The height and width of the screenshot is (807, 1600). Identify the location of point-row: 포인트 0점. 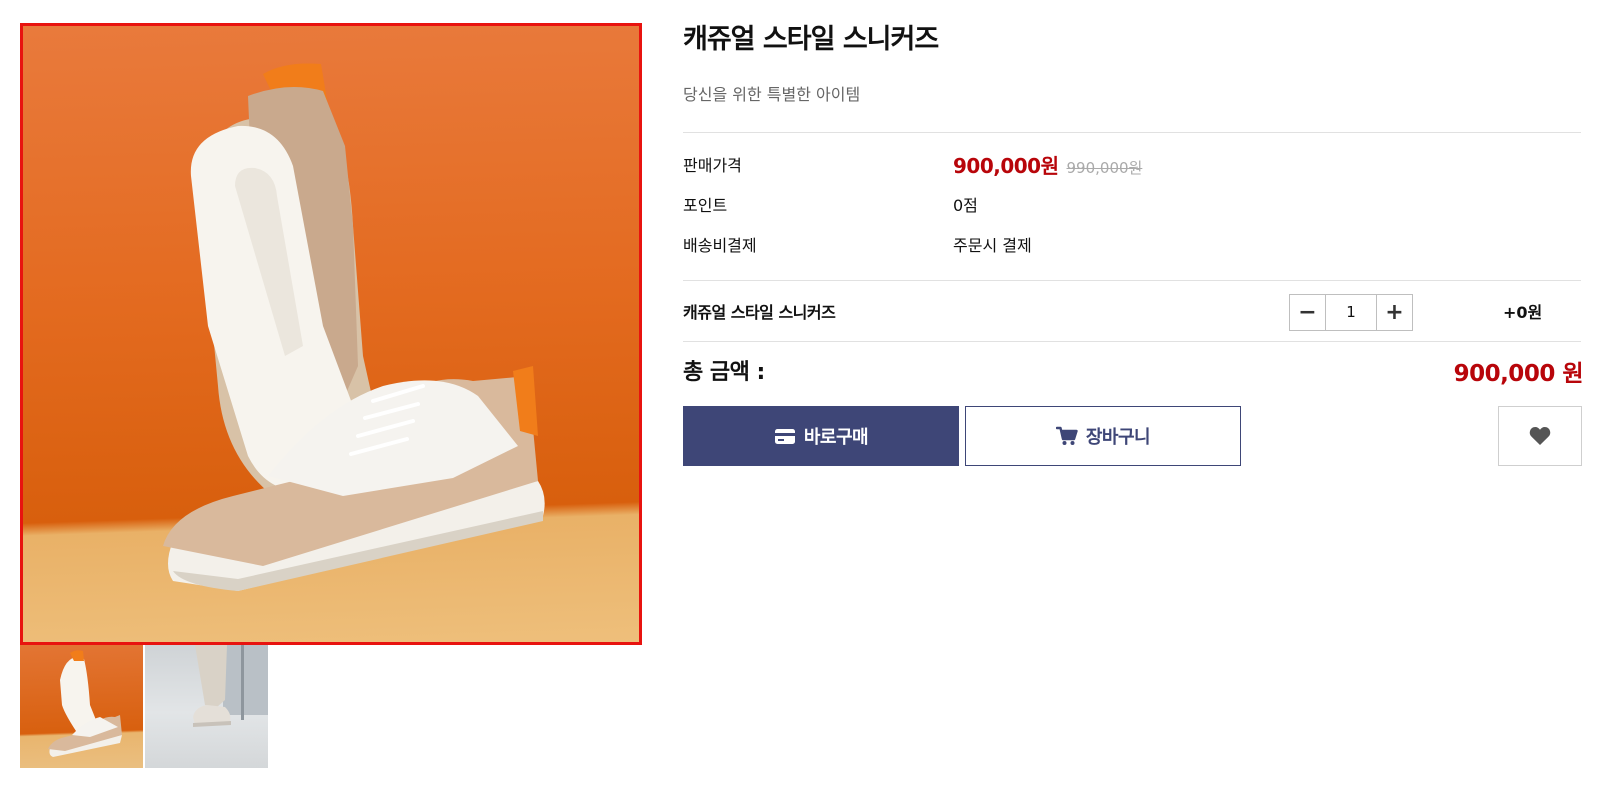
(1133, 206).